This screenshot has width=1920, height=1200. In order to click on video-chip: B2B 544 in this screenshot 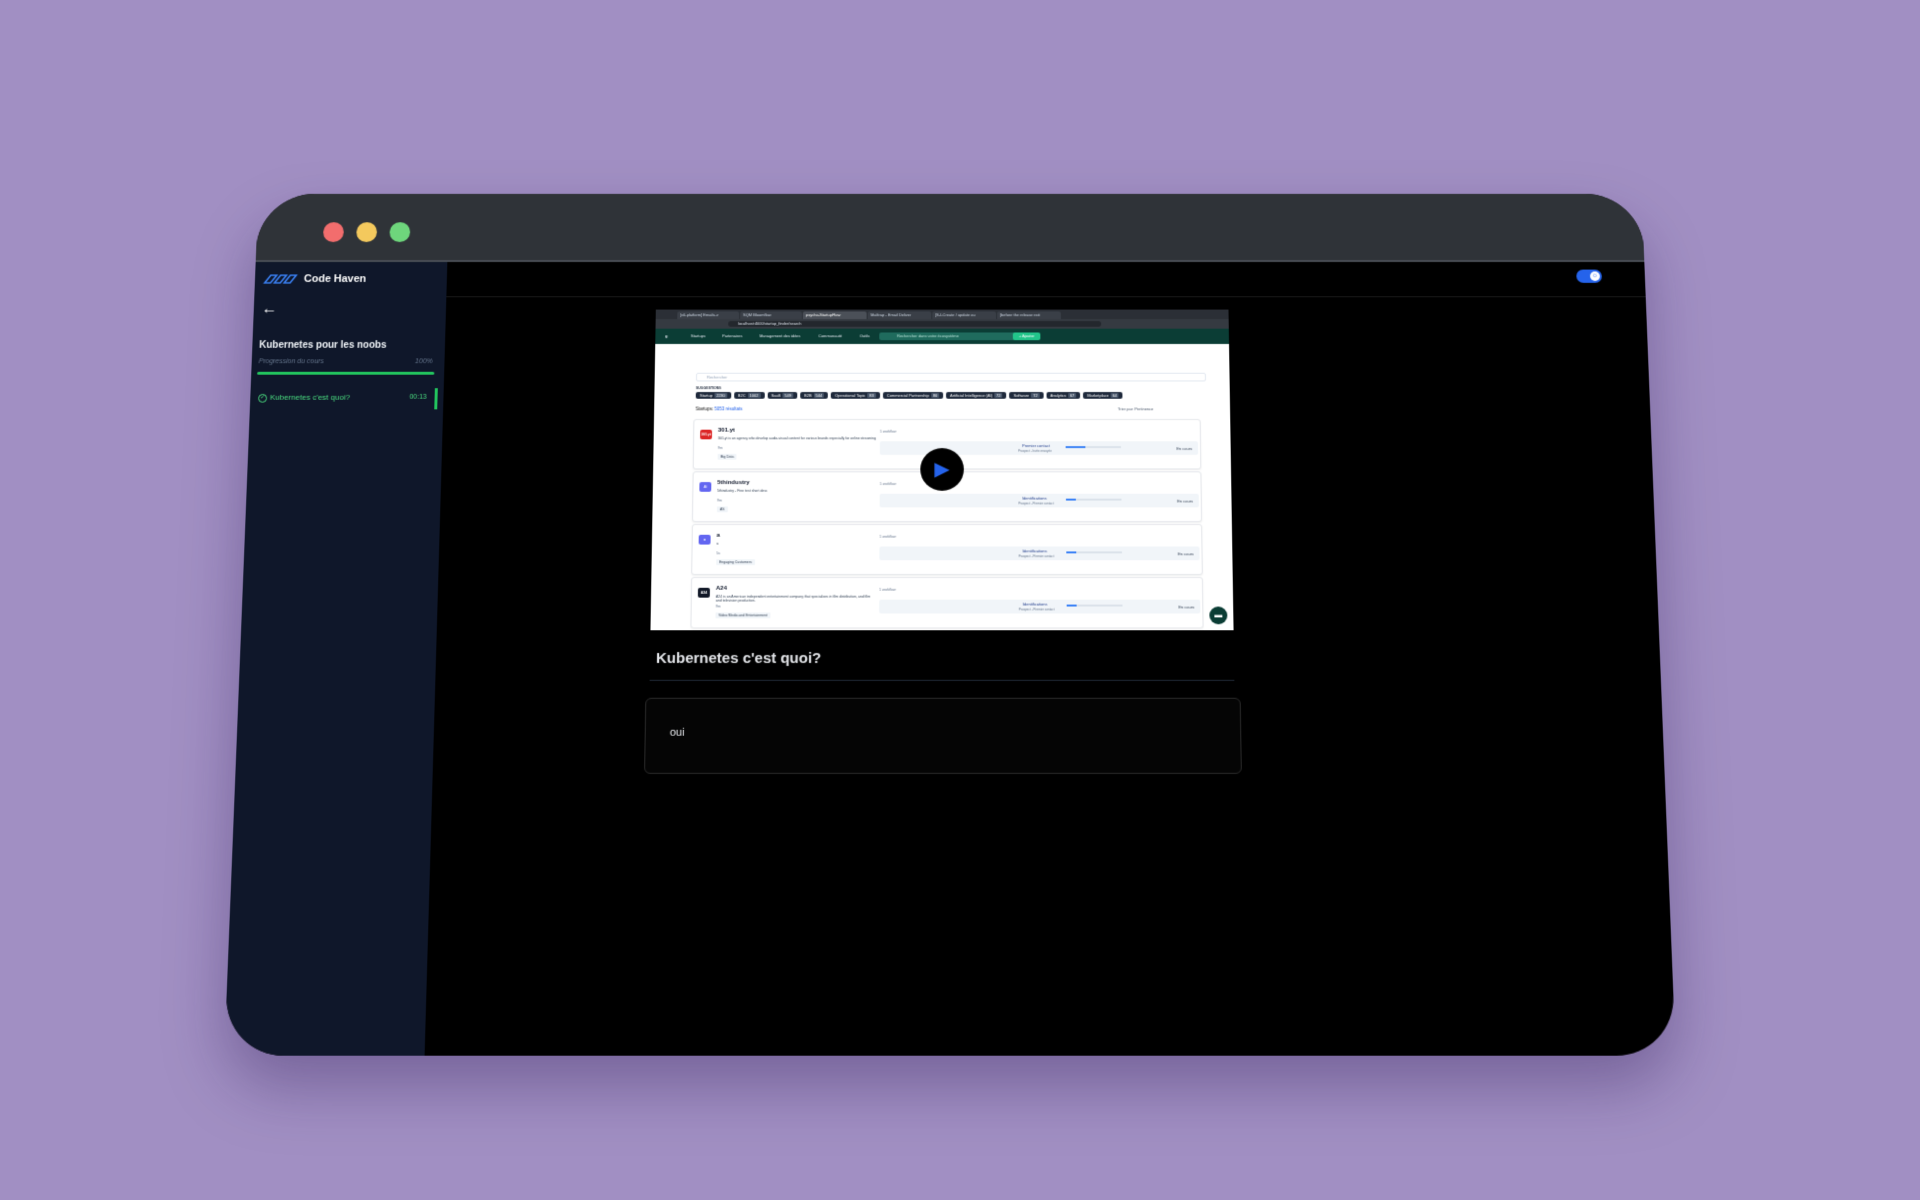, I will do `click(814, 395)`.